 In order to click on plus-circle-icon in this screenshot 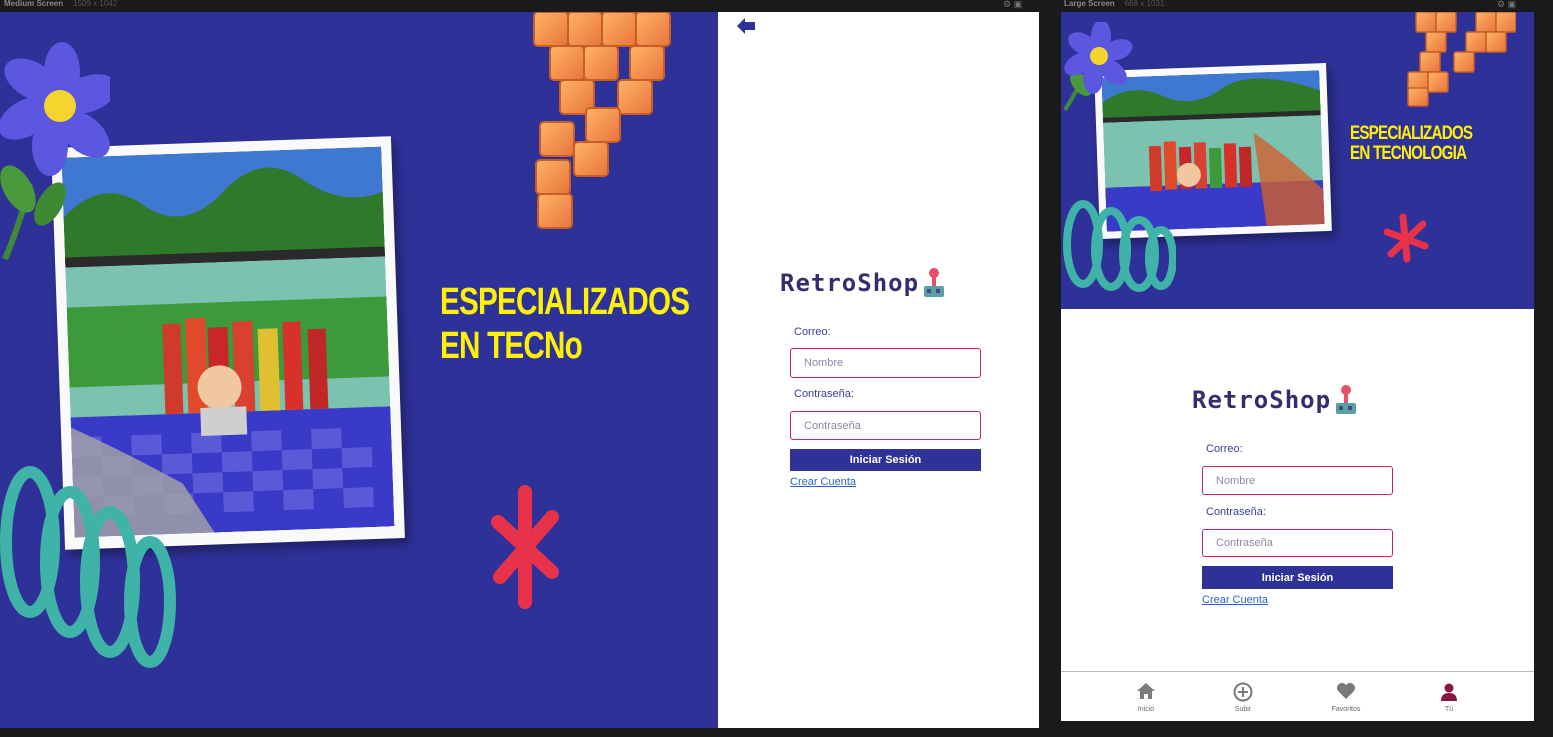, I will do `click(1243, 692)`.